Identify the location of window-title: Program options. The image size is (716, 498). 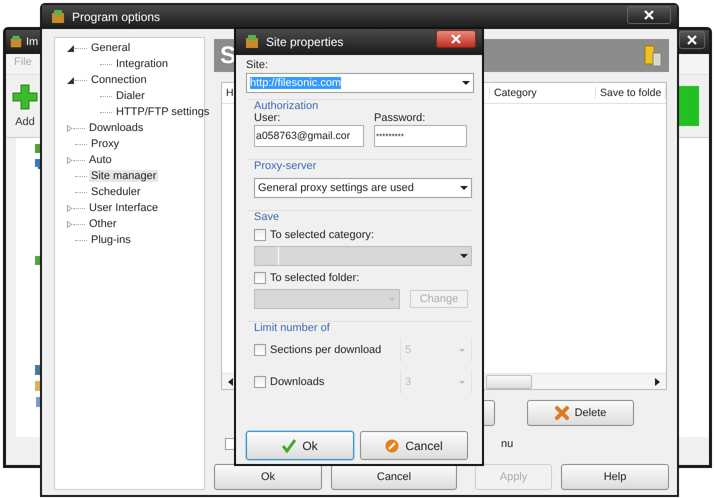
(116, 17).